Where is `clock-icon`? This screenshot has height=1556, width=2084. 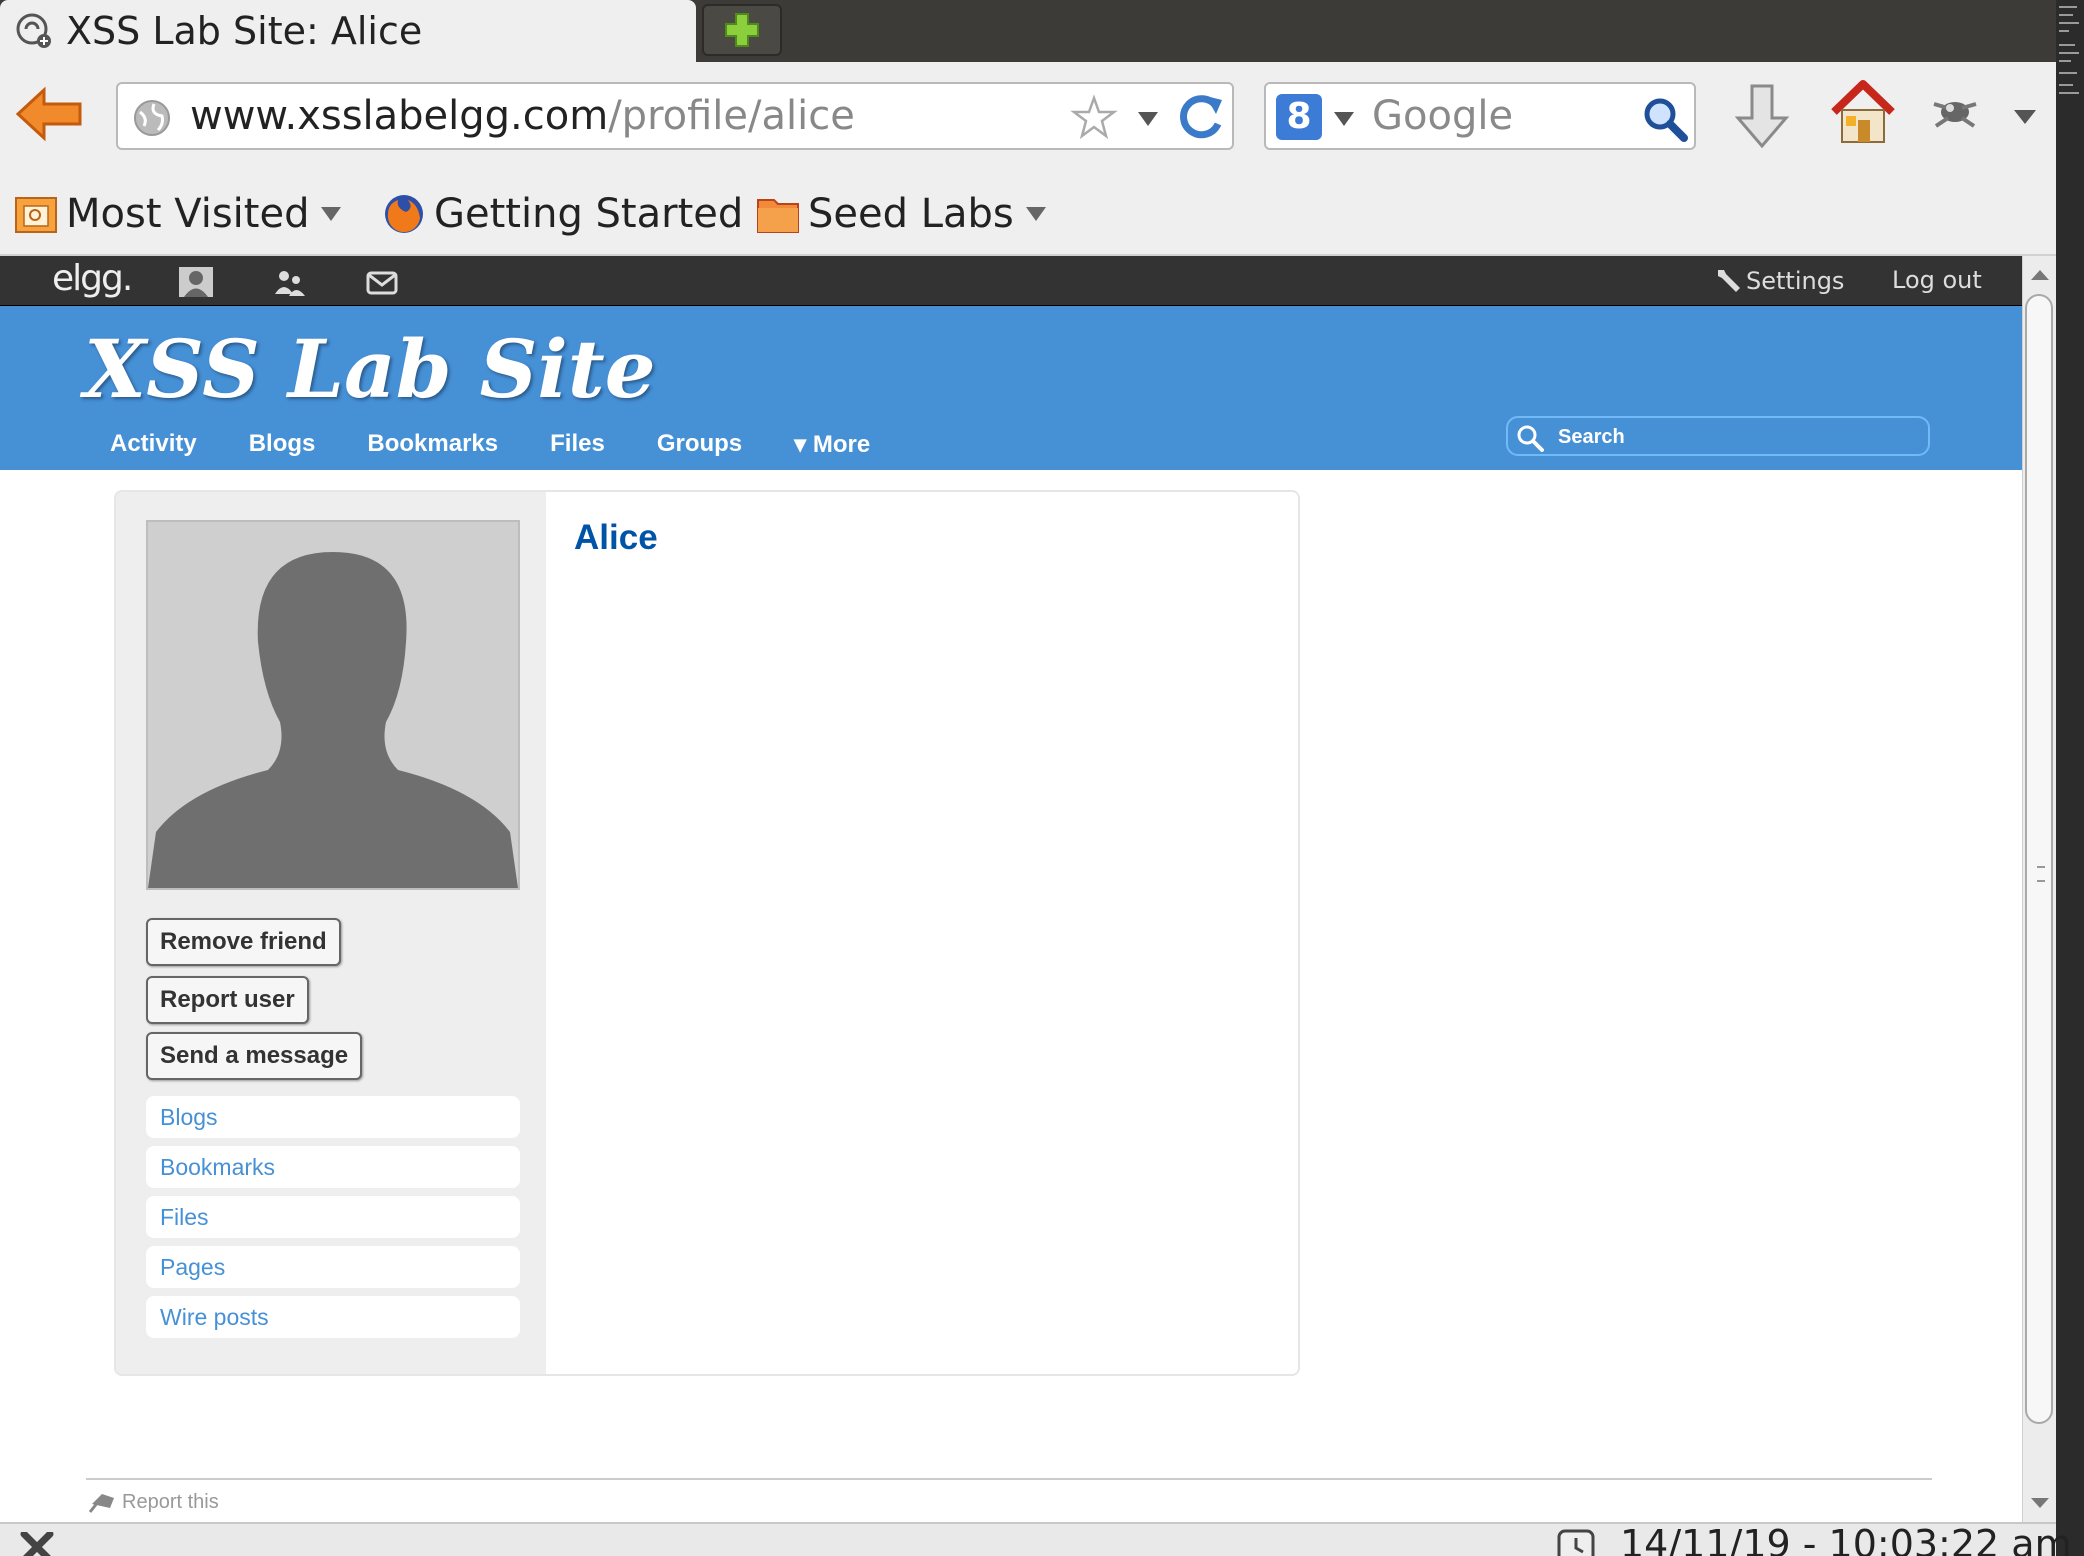 clock-icon is located at coordinates (1576, 1542).